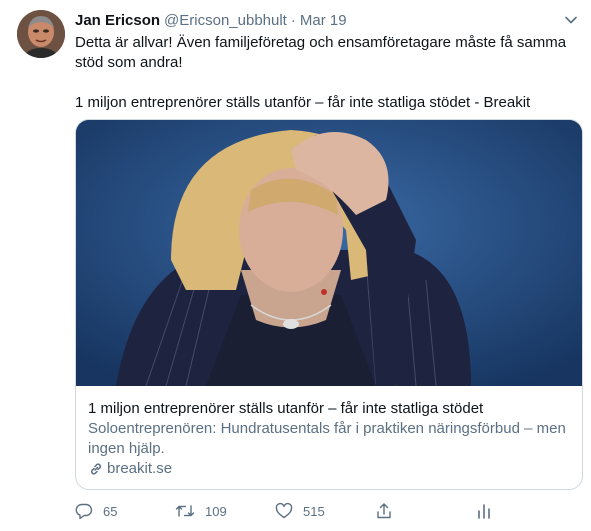 The width and height of the screenshot is (591, 531). What do you see at coordinates (330, 469) in the screenshot?
I see `card-domain: breakit.se` at bounding box center [330, 469].